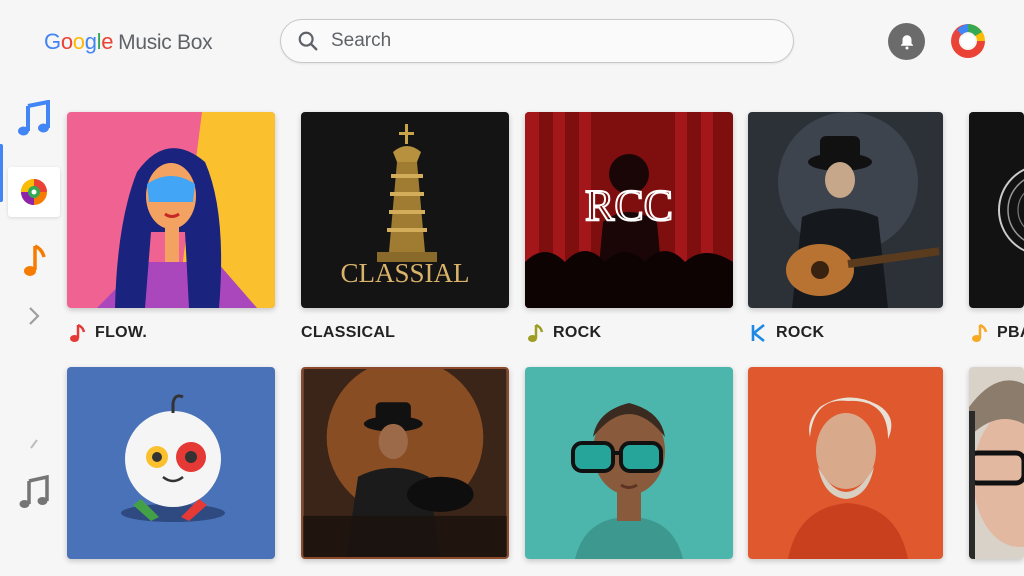 Image resolution: width=1024 pixels, height=576 pixels. I want to click on album-title: CLASSICAL, so click(348, 332).